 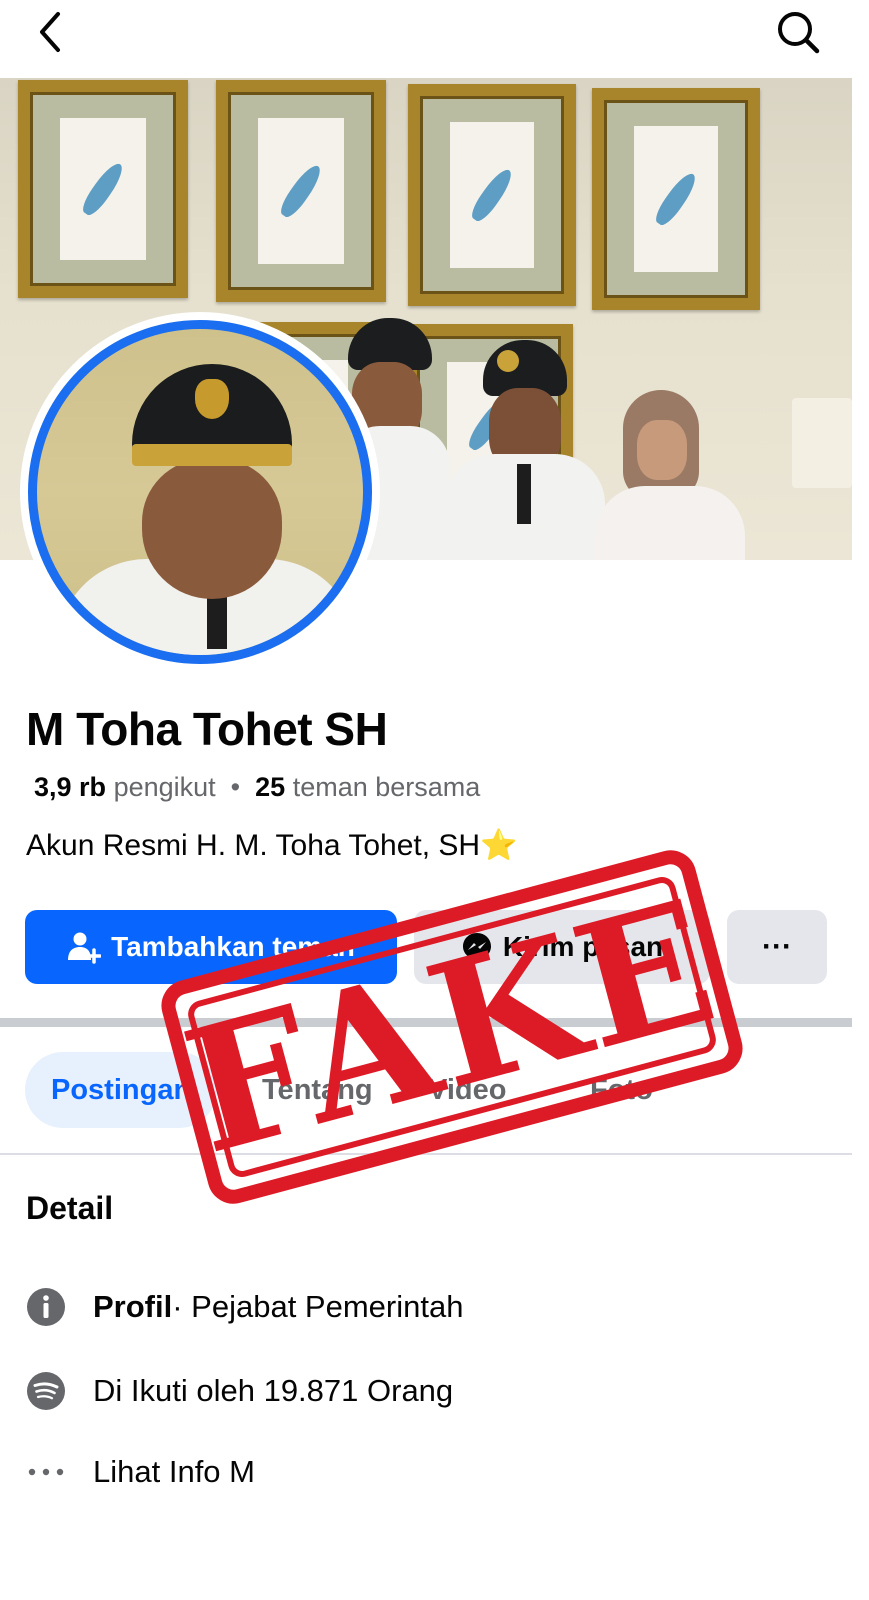 I want to click on detail-followers-text: Di Ikuti oleh 19.871 Orang, so click(x=273, y=1390).